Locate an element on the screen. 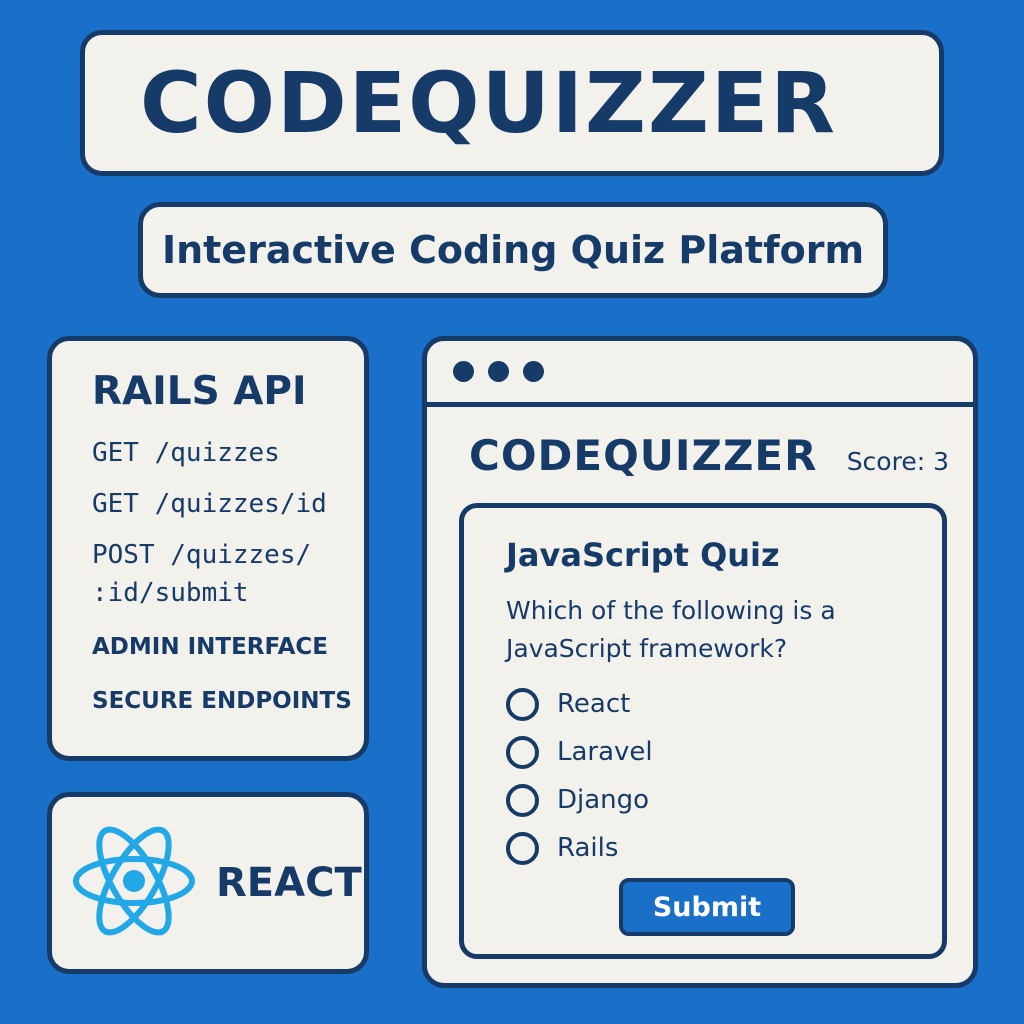  option-label: Rails is located at coordinates (588, 848).